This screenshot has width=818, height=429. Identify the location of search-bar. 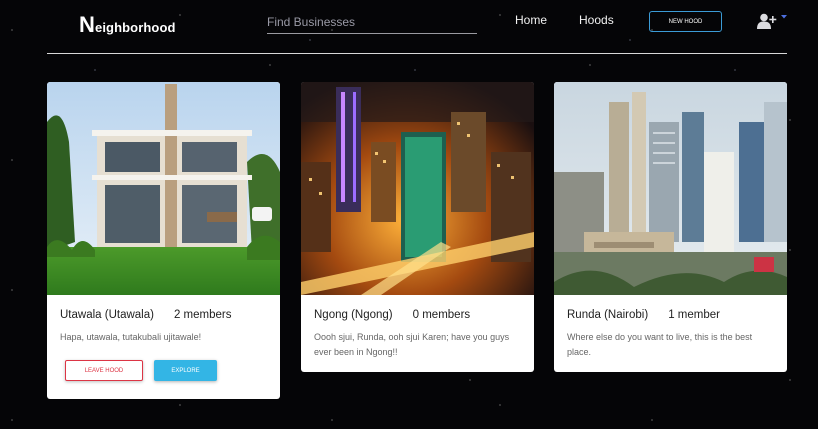
(372, 22).